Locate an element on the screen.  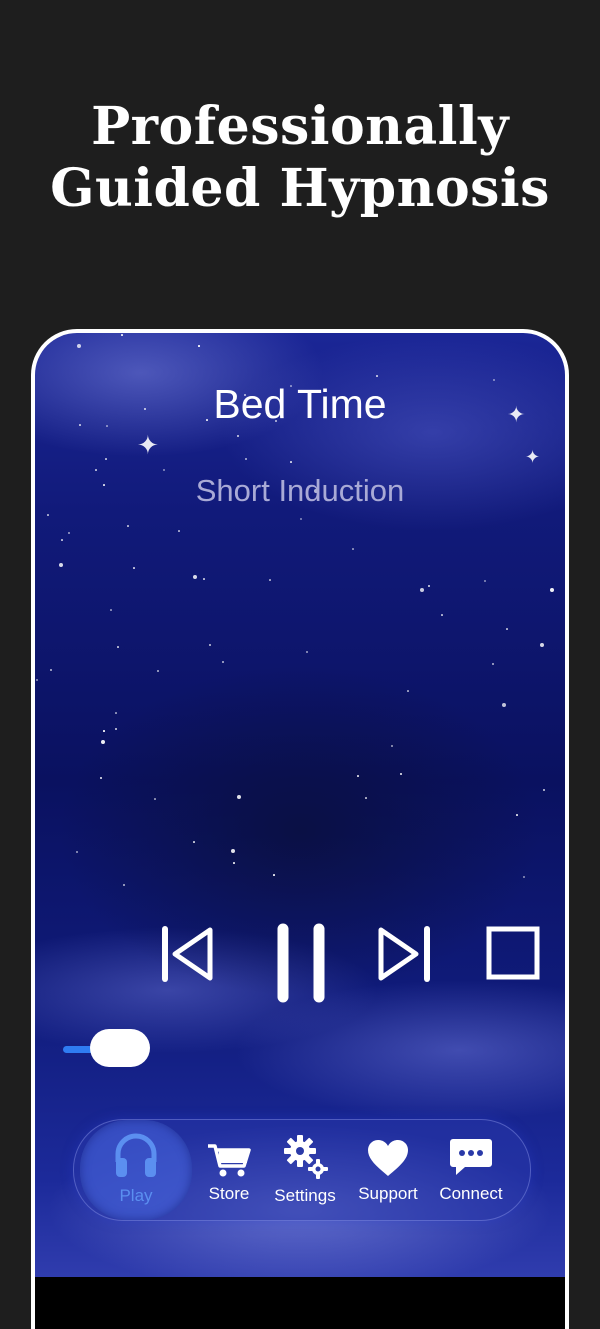
promo-heading-line-1: Professionally is located at coordinates (300, 126).